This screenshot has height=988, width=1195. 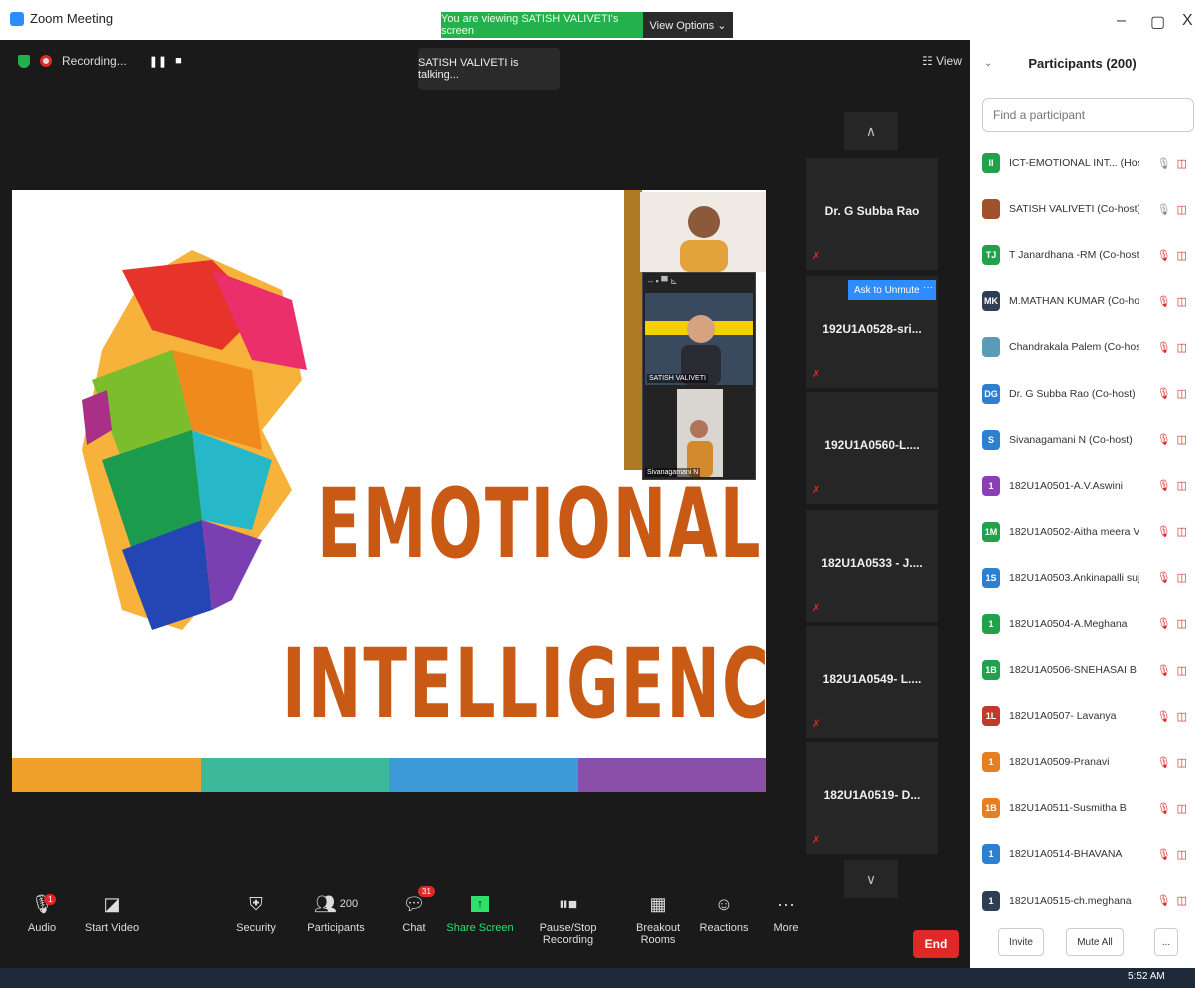 What do you see at coordinates (1121, 21) in the screenshot?
I see `minimize-button: –` at bounding box center [1121, 21].